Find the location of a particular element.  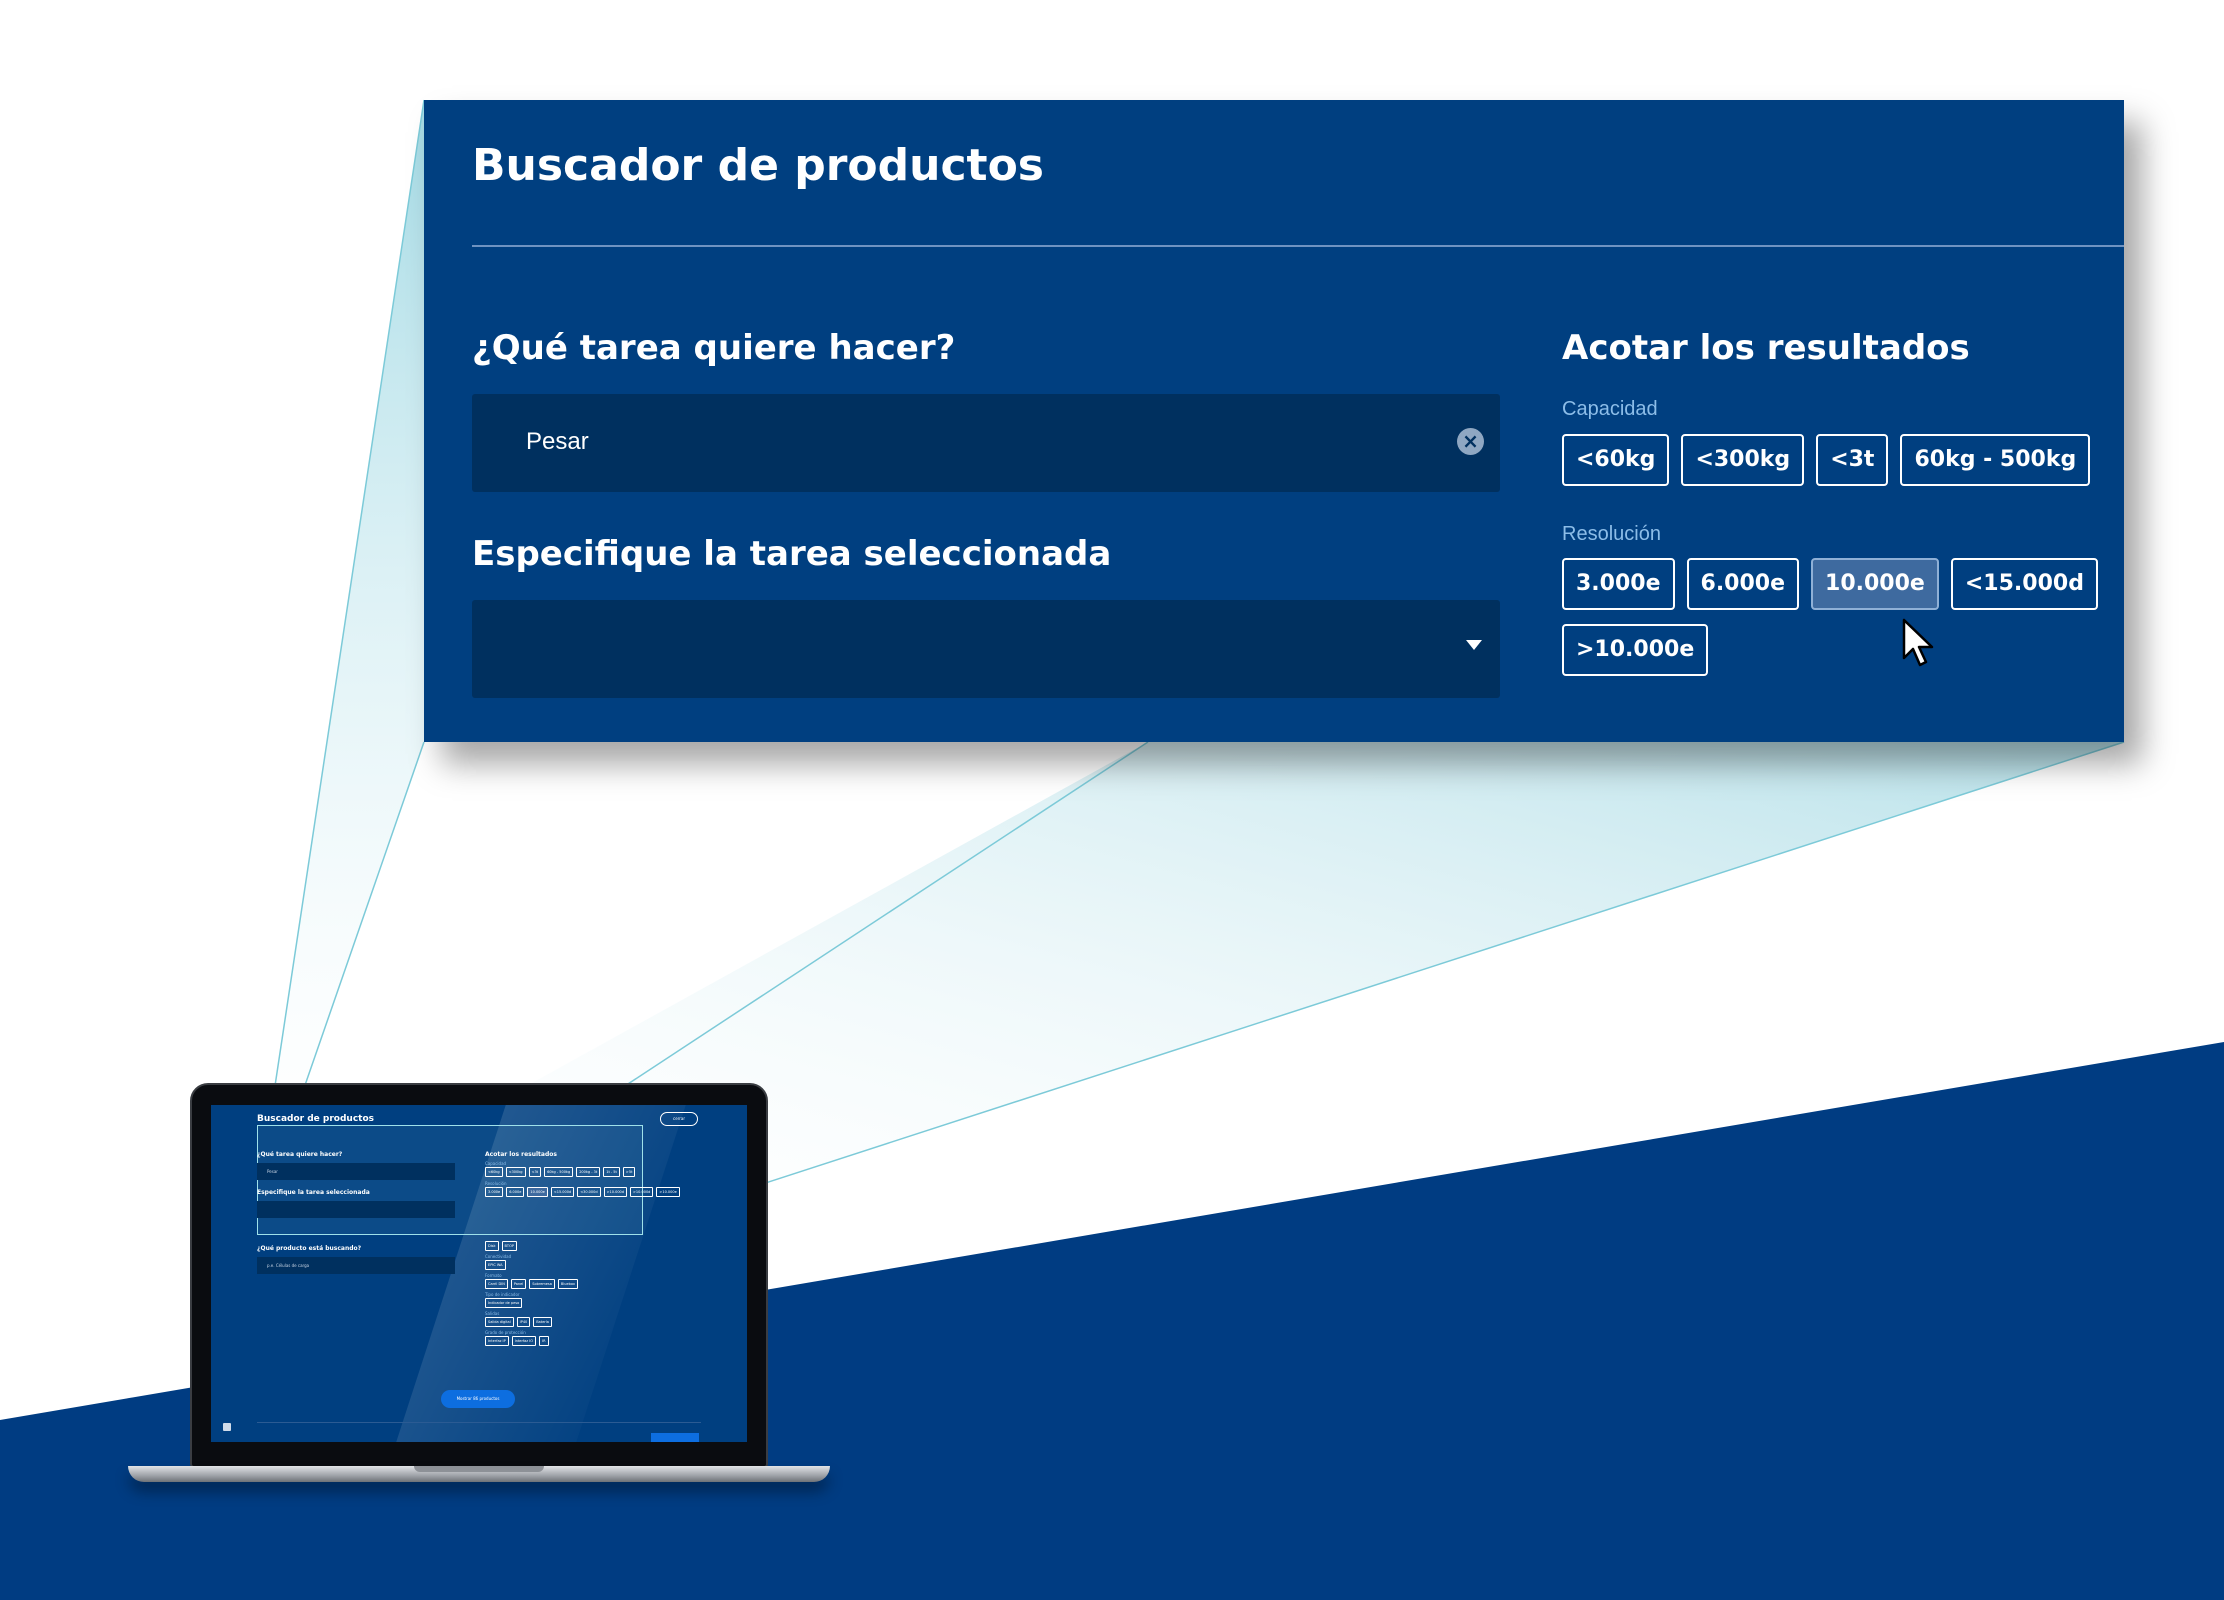

mini-chip: 1t - 5t is located at coordinates (611, 1172).